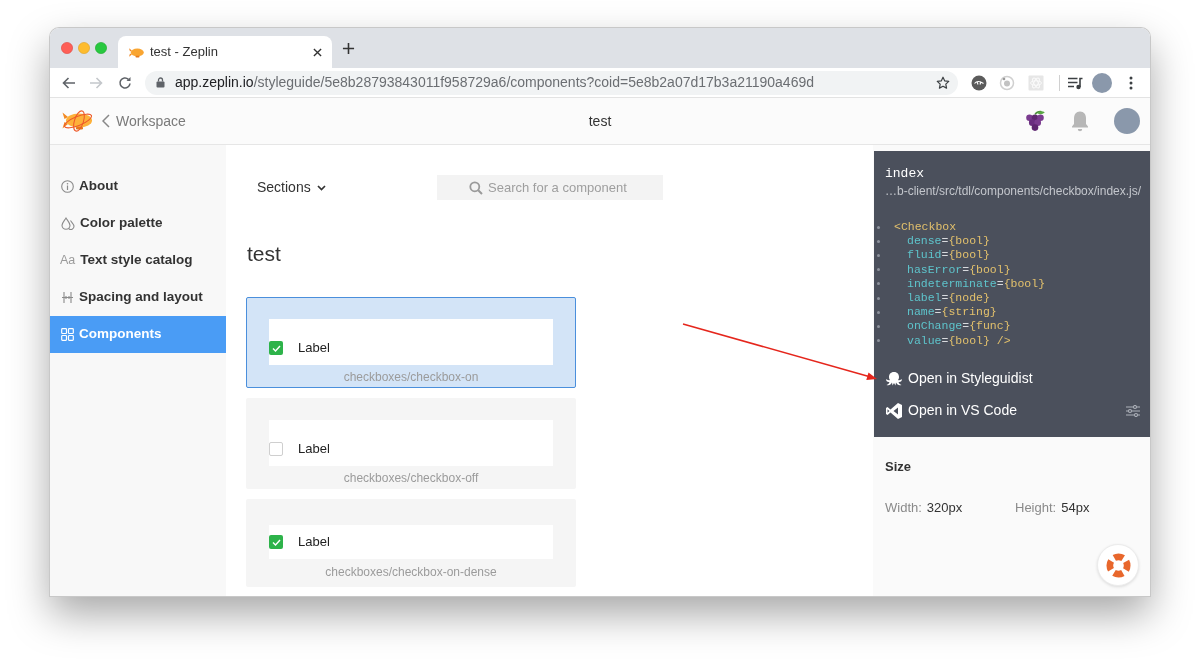 The width and height of the screenshot is (1200, 667). Describe the element at coordinates (317, 52) in the screenshot. I see `close-icon` at that location.